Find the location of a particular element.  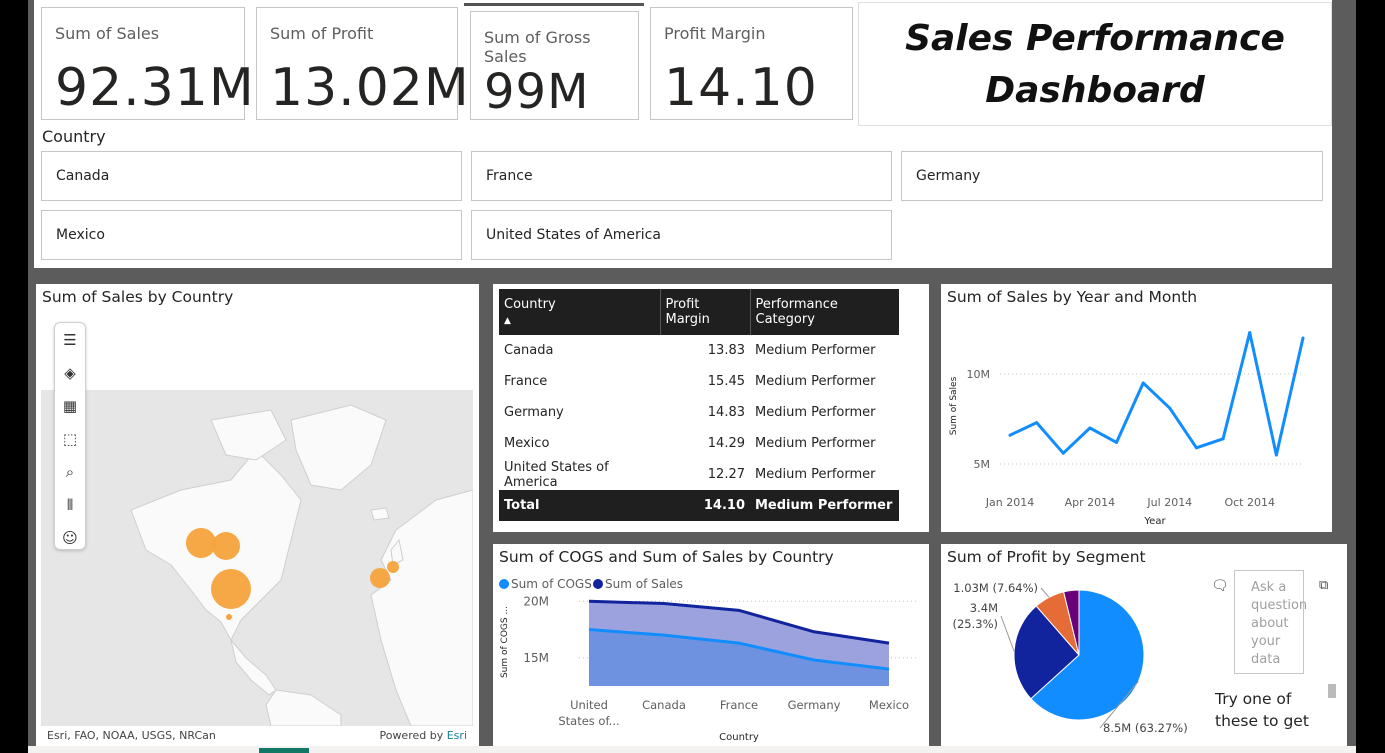

map-title: Sum of Sales by Country is located at coordinates (138, 297).